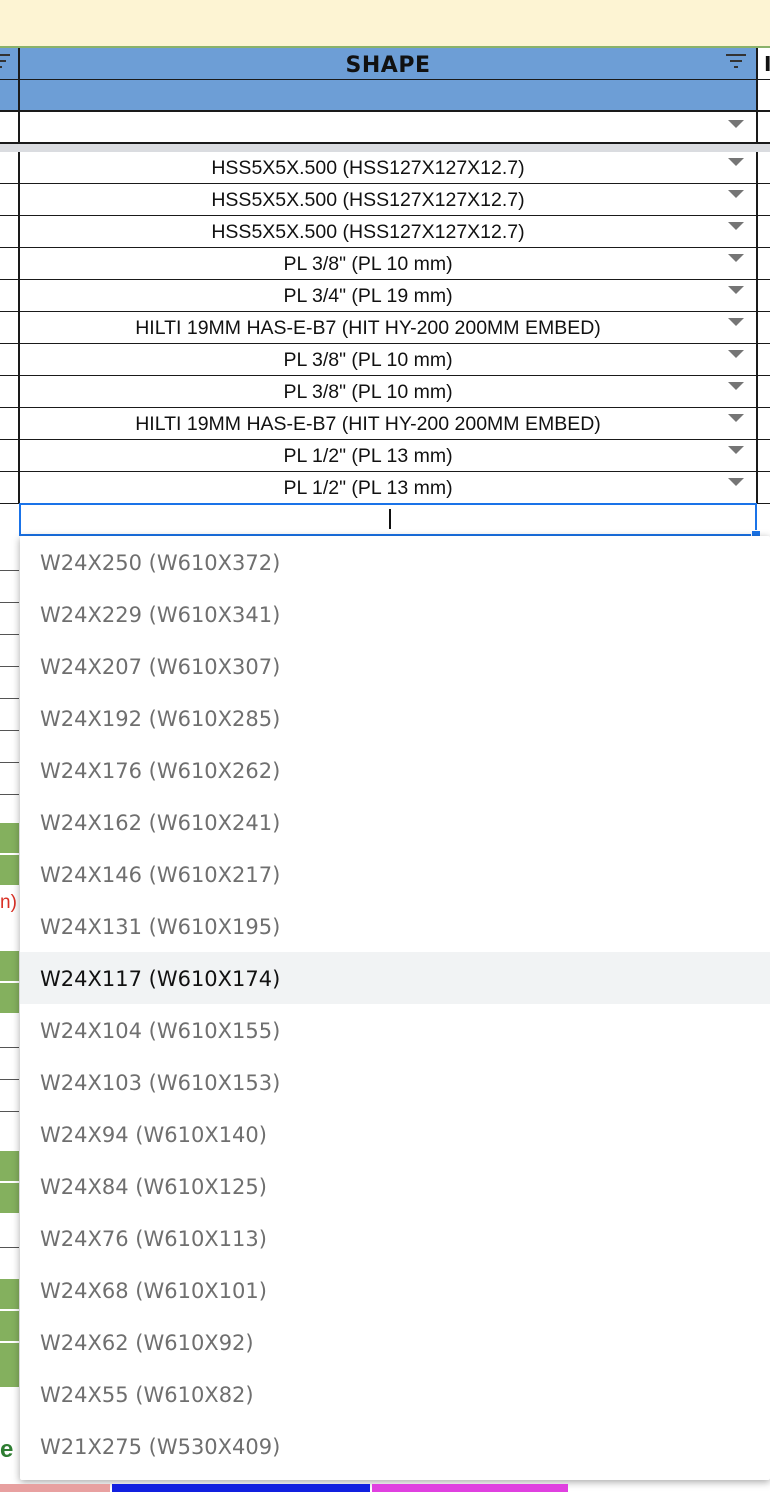  I want to click on dropdown-option: W24X76 (W610X113), so click(395, 1238).